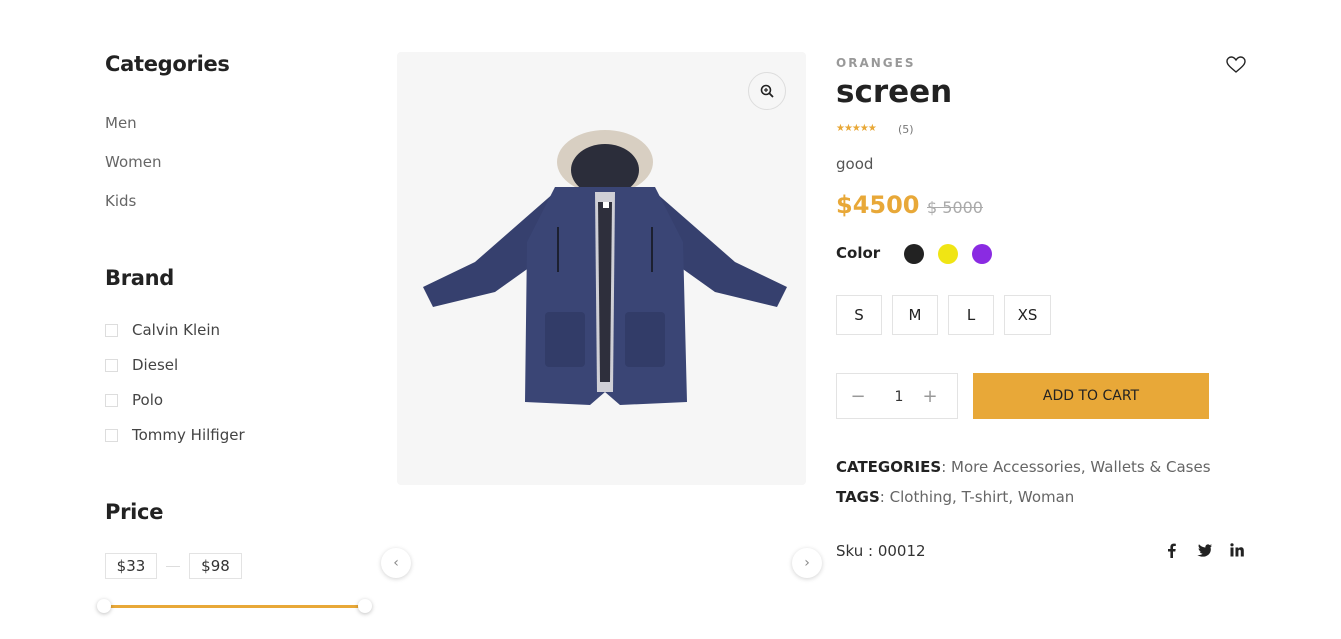  I want to click on review-count: (5), so click(906, 129).